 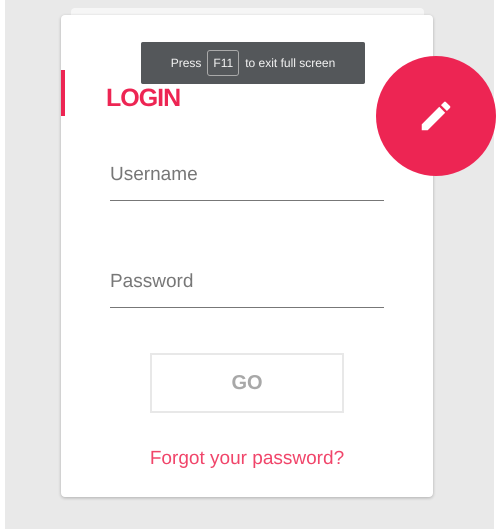 What do you see at coordinates (247, 459) in the screenshot?
I see `forgot-password-link: Forgot your password?` at bounding box center [247, 459].